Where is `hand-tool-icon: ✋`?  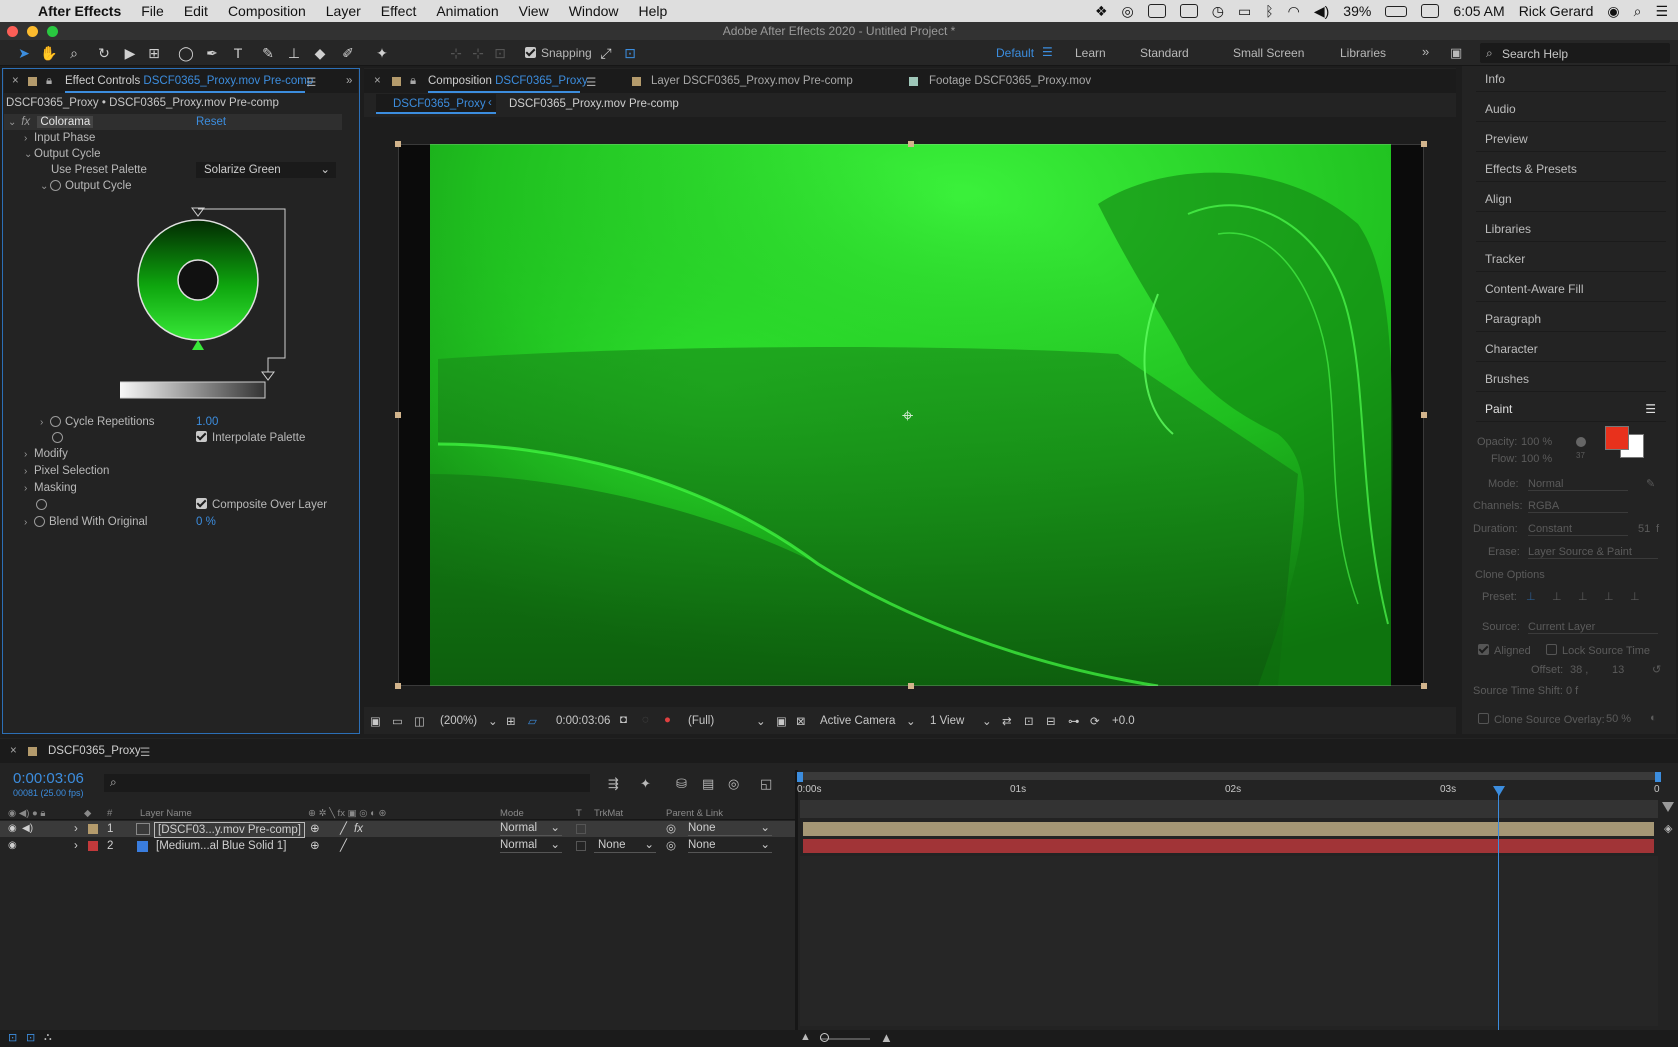
hand-tool-icon: ✋ is located at coordinates (48, 53).